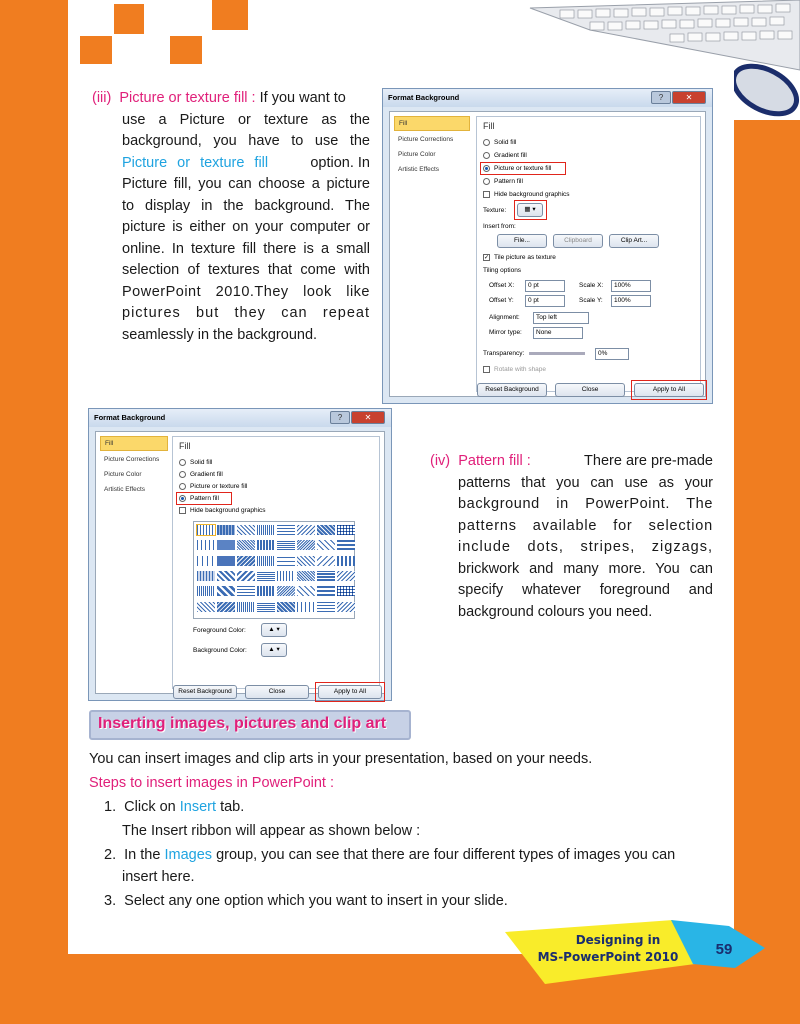 Image resolution: width=800 pixels, height=1024 pixels. I want to click on field-label: Offset Y:, so click(501, 300).